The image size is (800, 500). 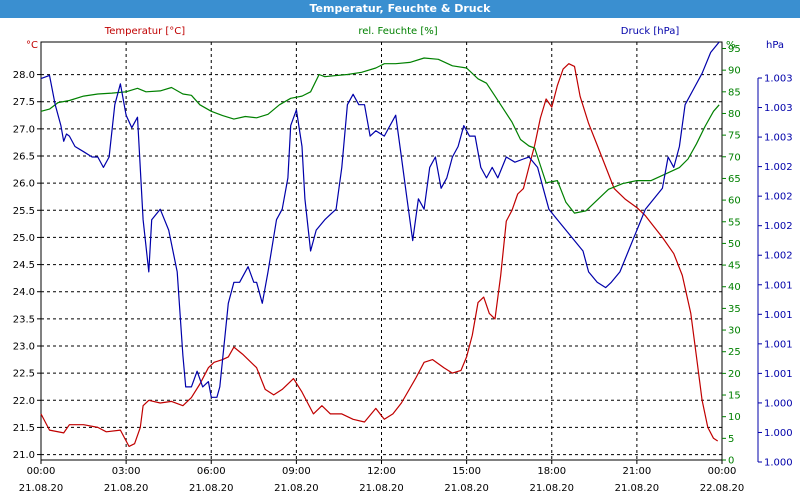 I want to click on tick-label-left: 25.0, so click(x=24, y=238).